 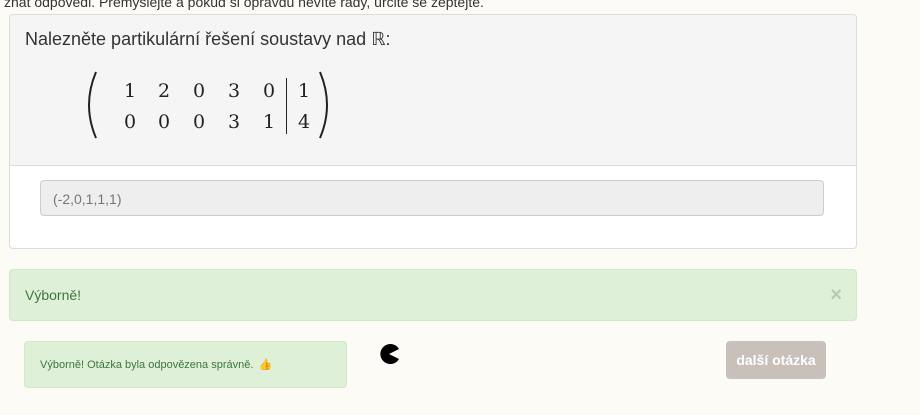 What do you see at coordinates (432, 198) in the screenshot?
I see `answer-field: (-2,0,1,1,1)` at bounding box center [432, 198].